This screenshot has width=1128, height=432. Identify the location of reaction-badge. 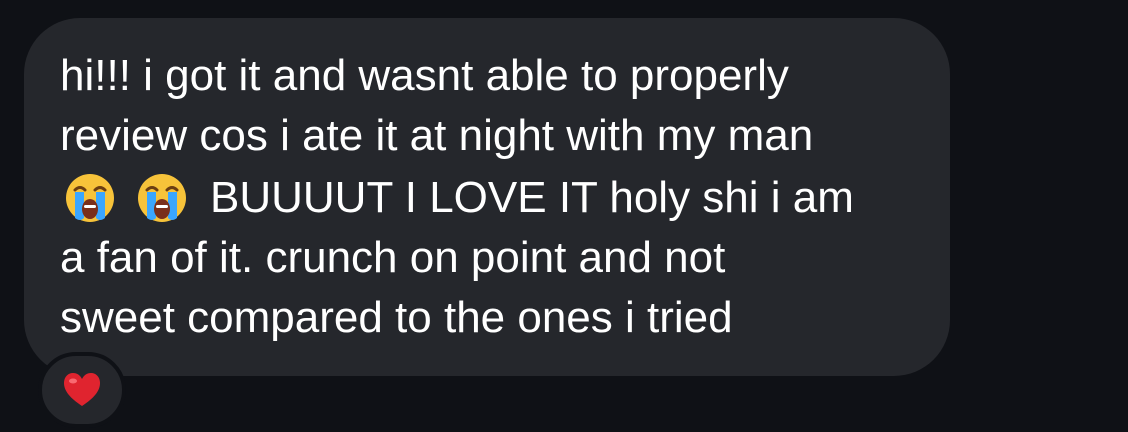
(82, 390).